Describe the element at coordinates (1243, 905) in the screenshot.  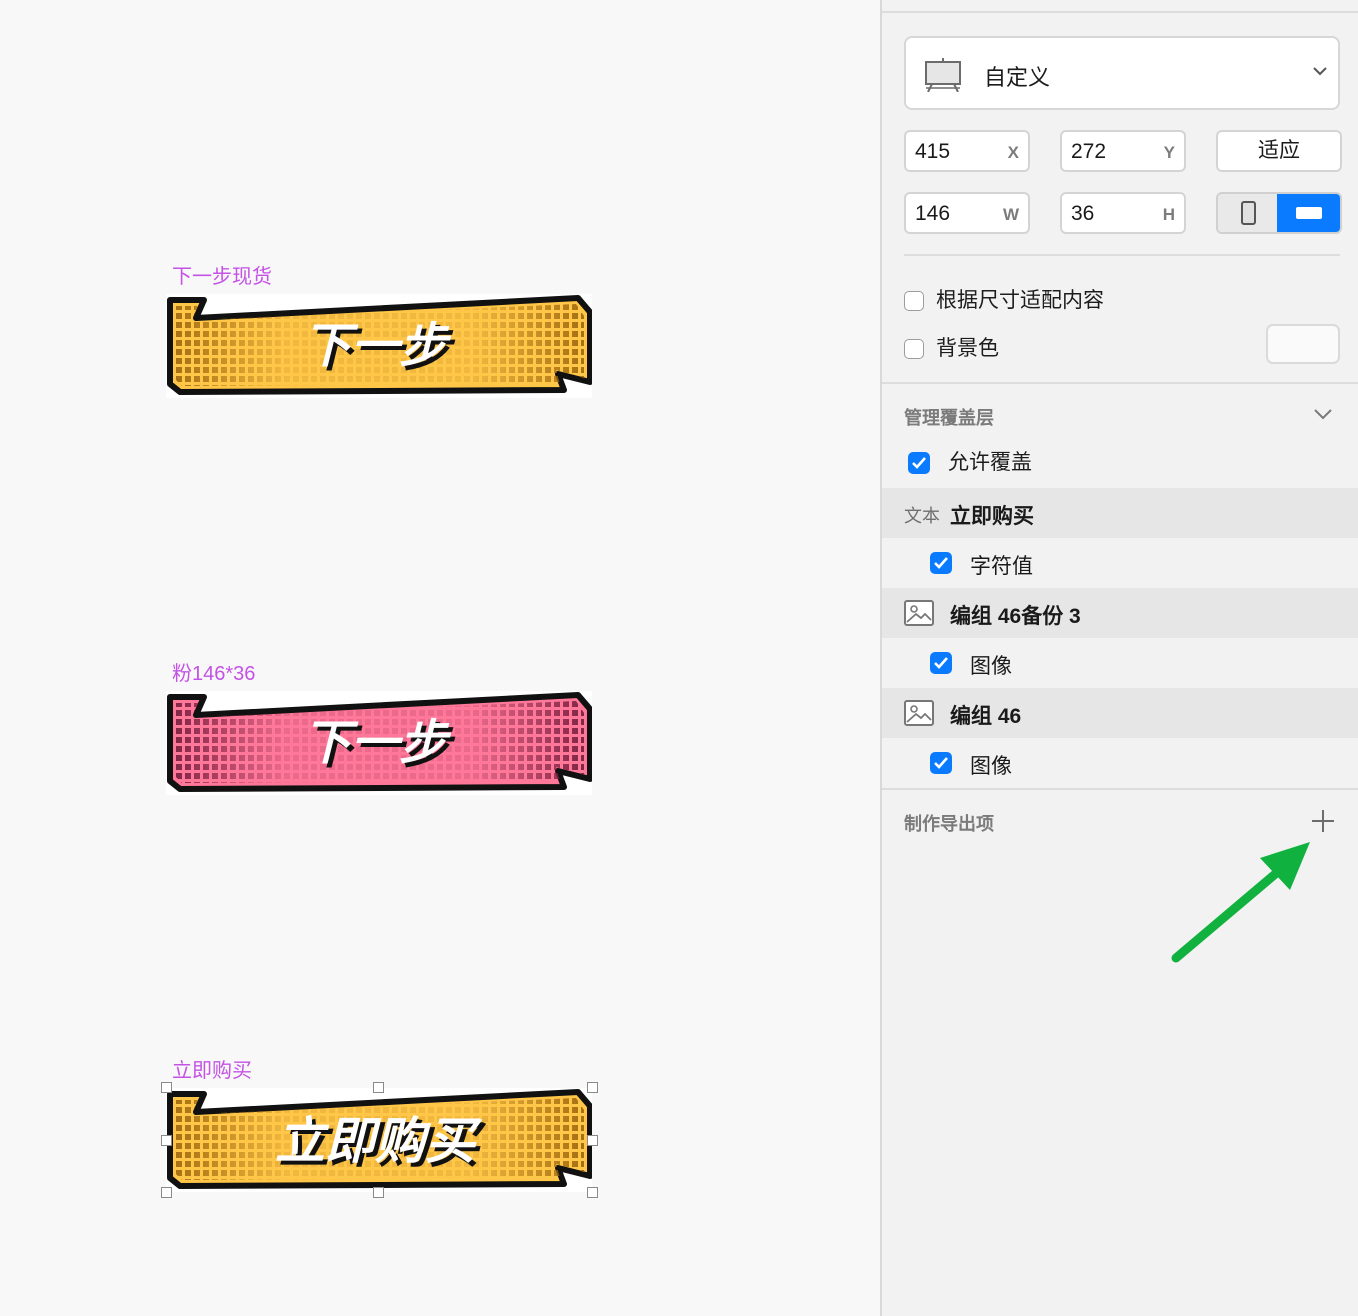
I see `annotation-arrow-icon` at that location.